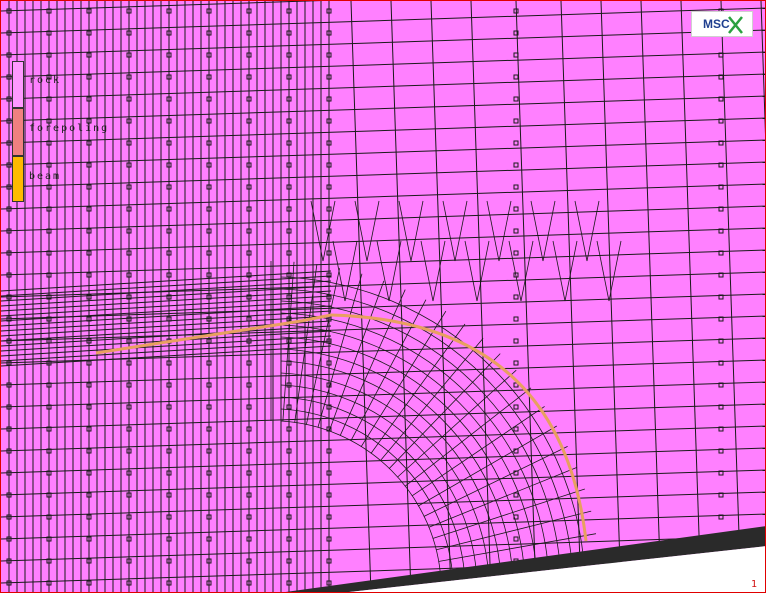 The height and width of the screenshot is (593, 766). I want to click on legend-swatch-forepoling, so click(18, 132).